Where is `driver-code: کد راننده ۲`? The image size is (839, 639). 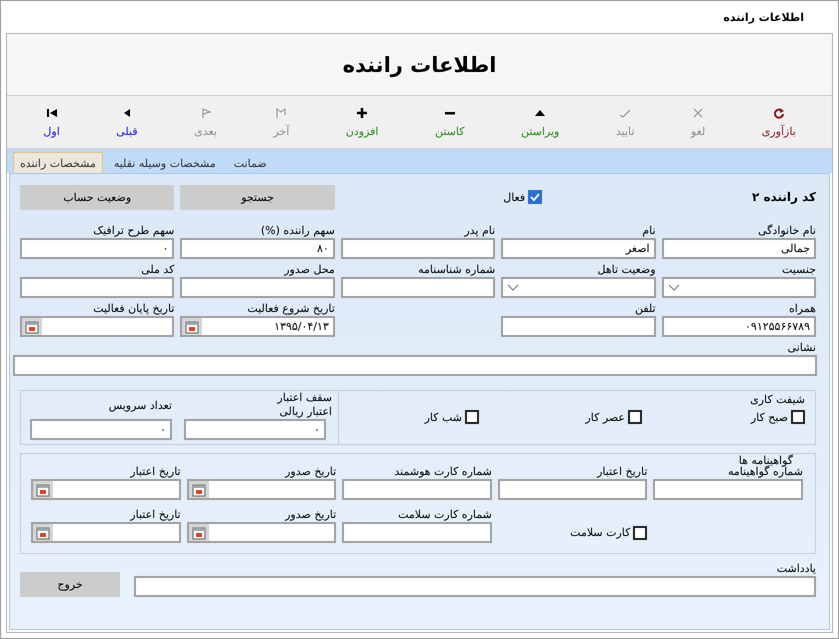 driver-code: کد راننده ۲ is located at coordinates (784, 197).